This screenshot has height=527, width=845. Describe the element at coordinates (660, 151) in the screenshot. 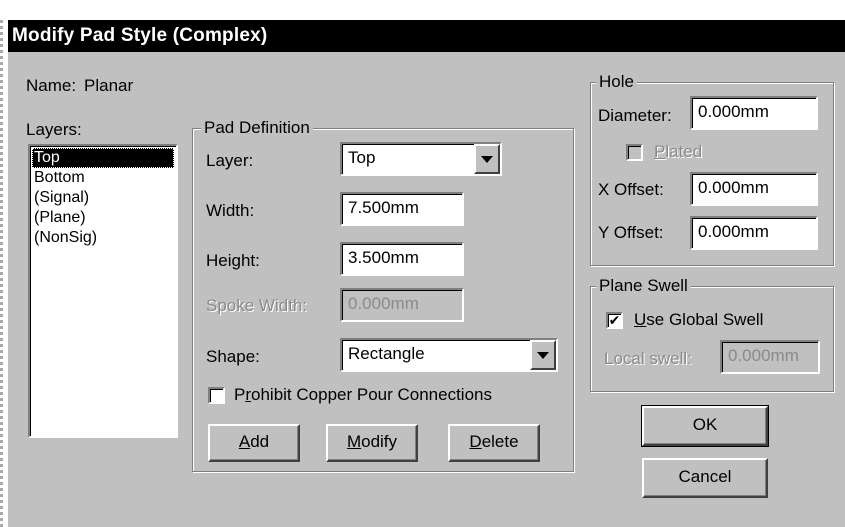

I see `plated-accel: P` at that location.